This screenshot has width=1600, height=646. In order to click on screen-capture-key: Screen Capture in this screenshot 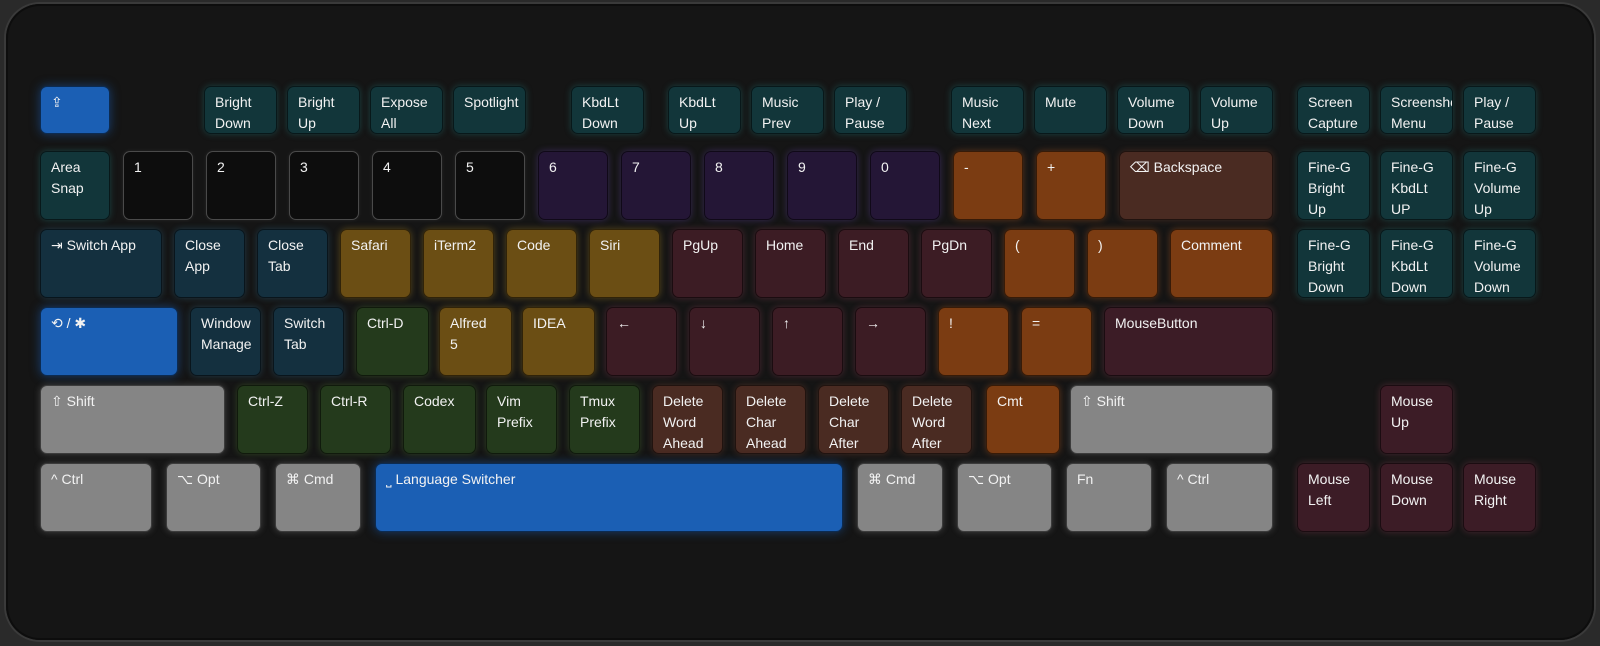, I will do `click(1333, 110)`.